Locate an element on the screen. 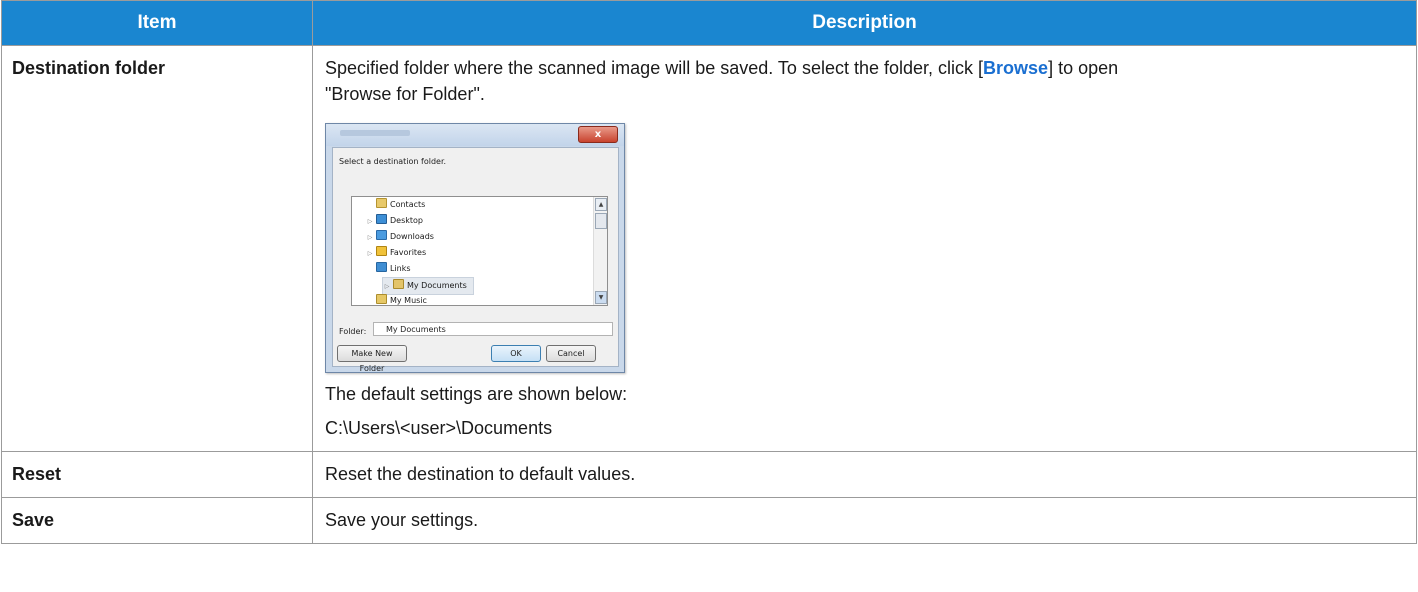  description-text: Reset the destination to default values. is located at coordinates (480, 474).